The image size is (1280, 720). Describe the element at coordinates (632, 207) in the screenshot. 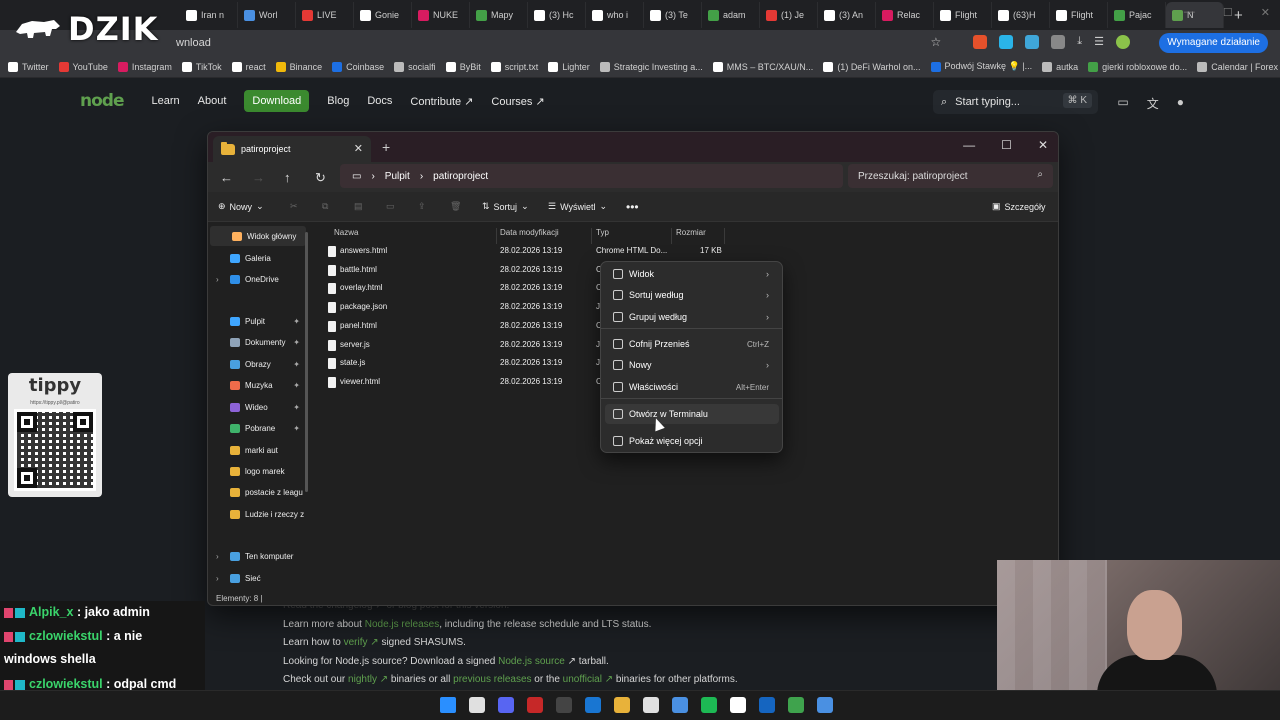

I see `more-options-icon: •••` at that location.